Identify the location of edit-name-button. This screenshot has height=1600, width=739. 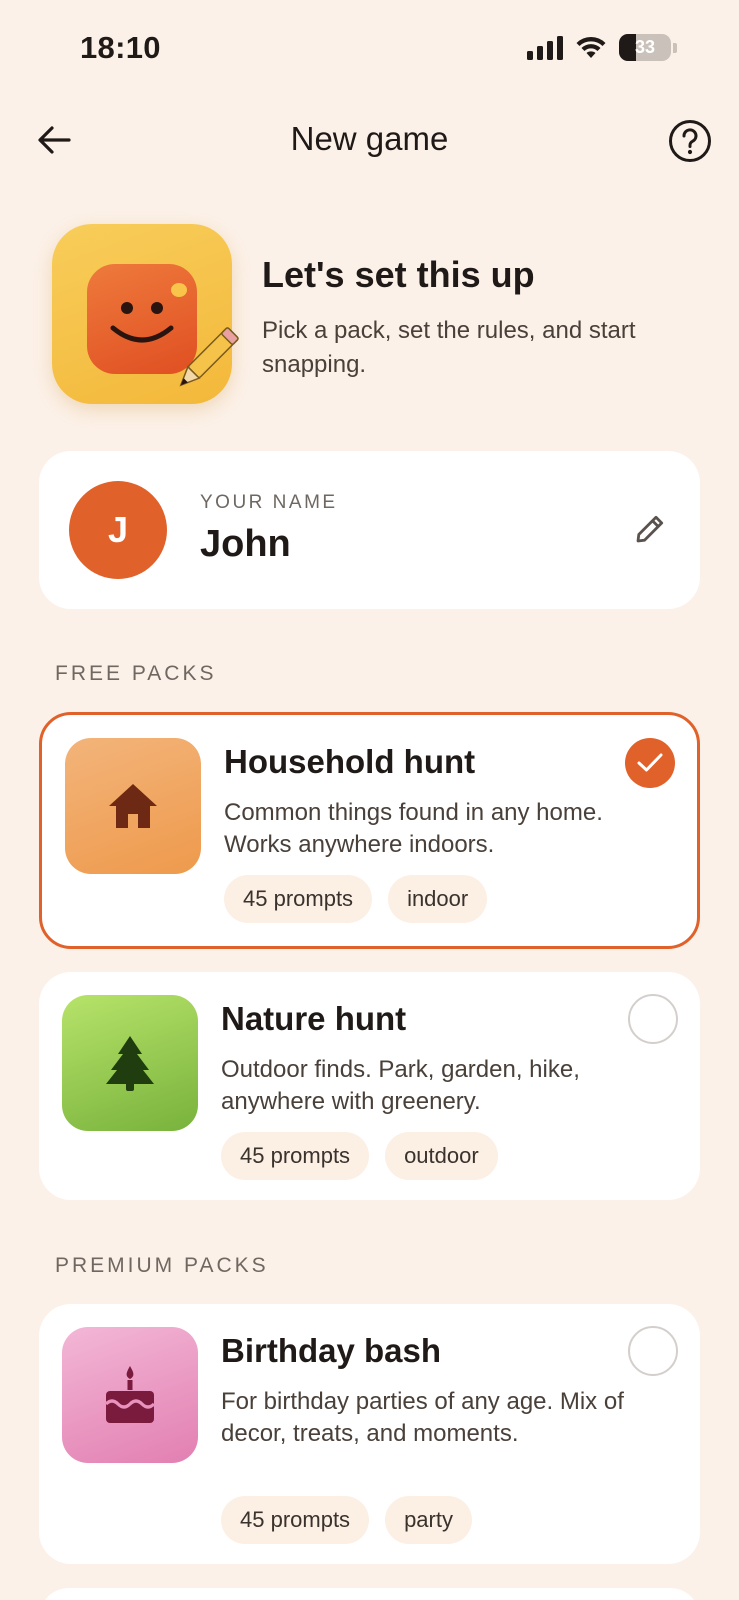
(650, 529).